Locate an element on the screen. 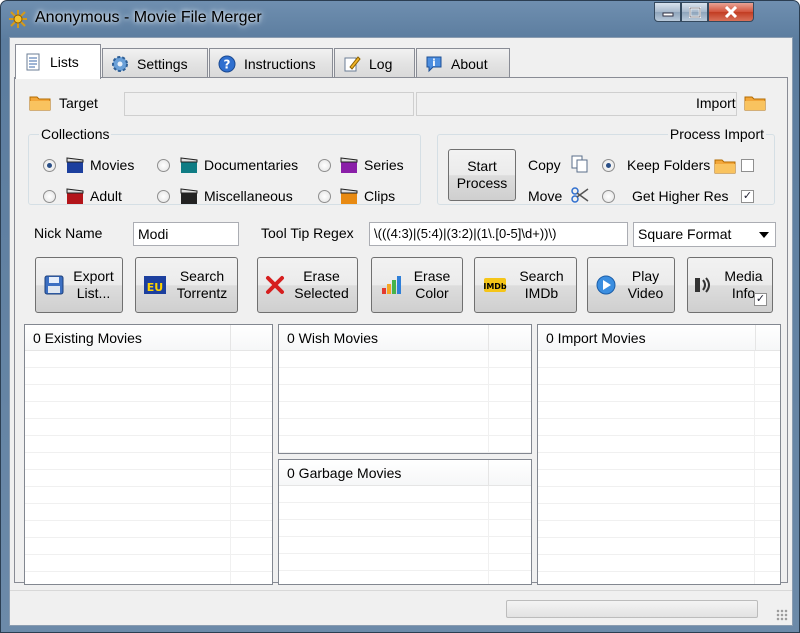 The height and width of the screenshot is (633, 800). existing-movies-list: 0 Existing Movies is located at coordinates (148, 454).